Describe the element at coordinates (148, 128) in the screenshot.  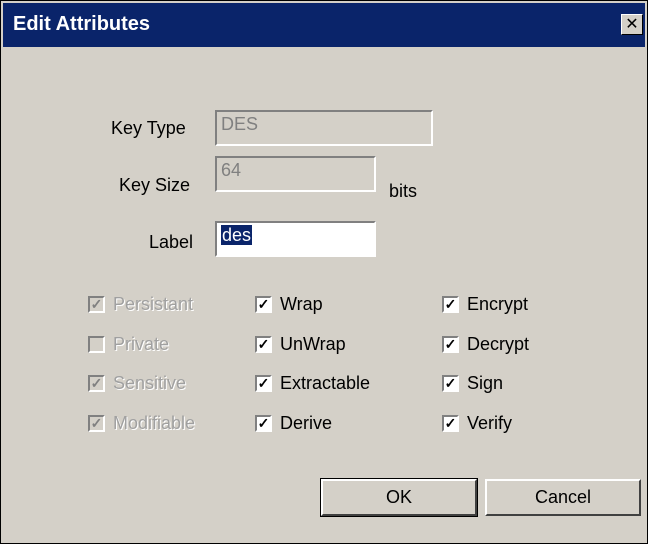
I see `key-type-label: Key Type` at that location.